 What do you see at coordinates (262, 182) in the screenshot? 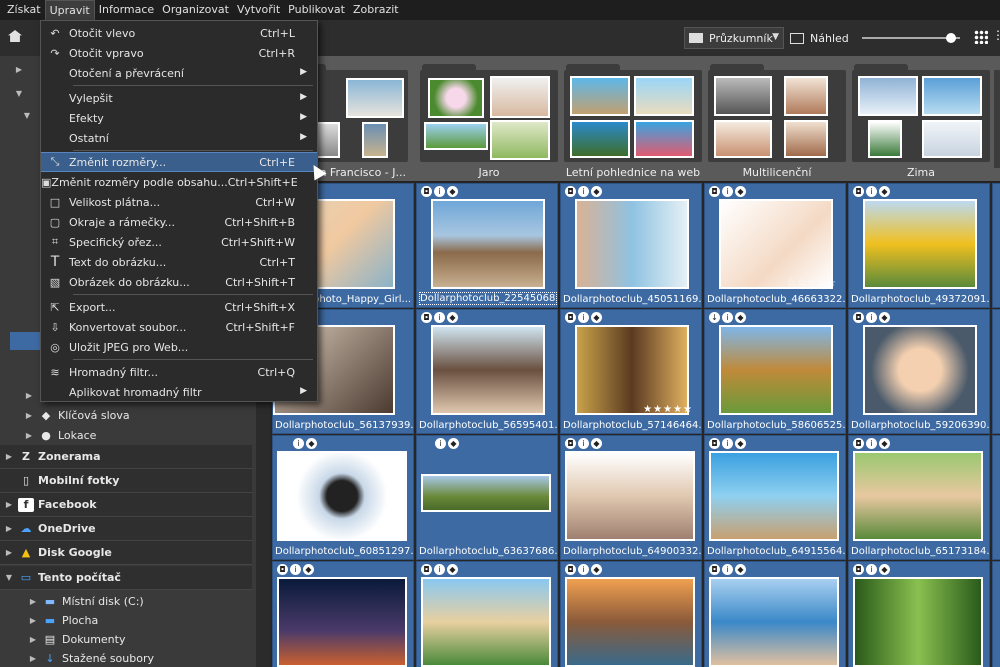
I see `menu-item-shortcut: Ctrl+Shift+E` at bounding box center [262, 182].